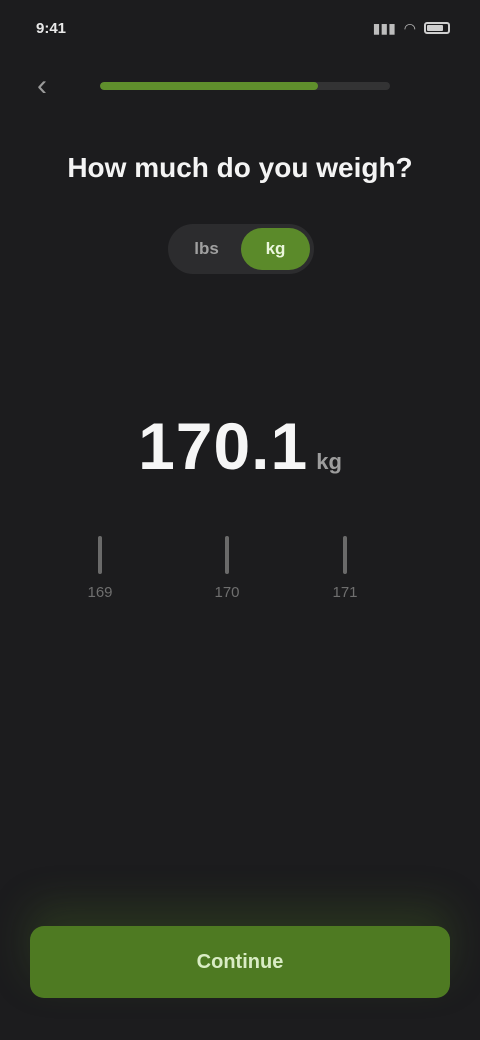 This screenshot has height=1040, width=480. I want to click on status-right: ▮▮▮ ◠, so click(411, 28).